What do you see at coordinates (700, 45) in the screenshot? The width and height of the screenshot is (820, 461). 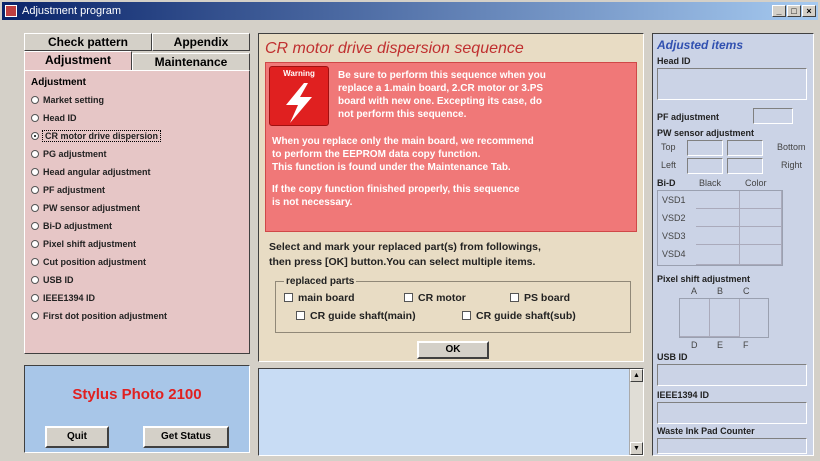 I see `adjusted-items-title: Adjusted items` at bounding box center [700, 45].